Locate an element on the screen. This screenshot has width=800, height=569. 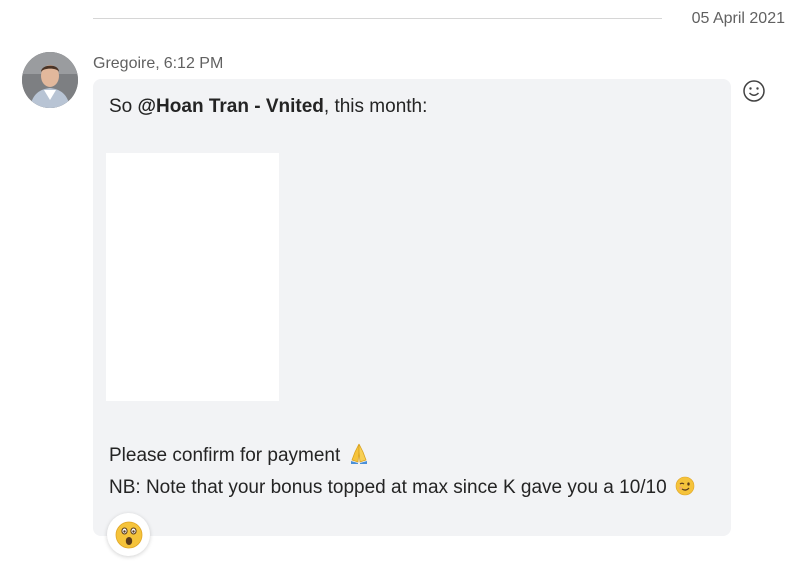
date-divider: 05 April 2021 is located at coordinates (443, 19).